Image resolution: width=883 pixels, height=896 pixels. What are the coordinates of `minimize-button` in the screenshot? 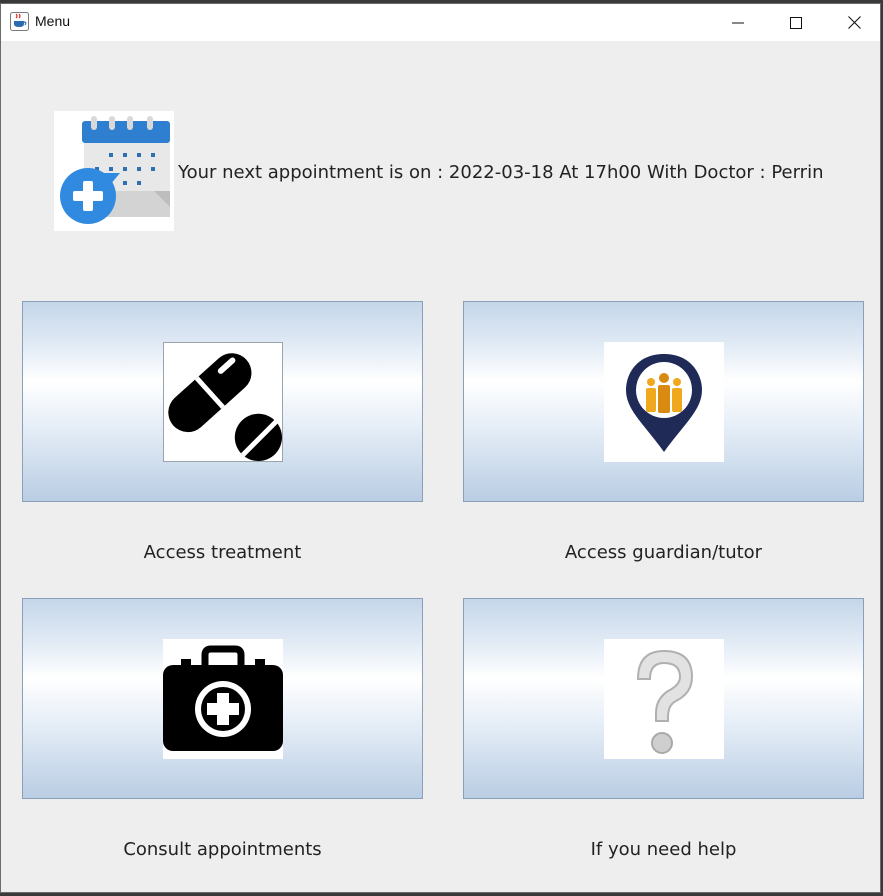 It's located at (738, 22).